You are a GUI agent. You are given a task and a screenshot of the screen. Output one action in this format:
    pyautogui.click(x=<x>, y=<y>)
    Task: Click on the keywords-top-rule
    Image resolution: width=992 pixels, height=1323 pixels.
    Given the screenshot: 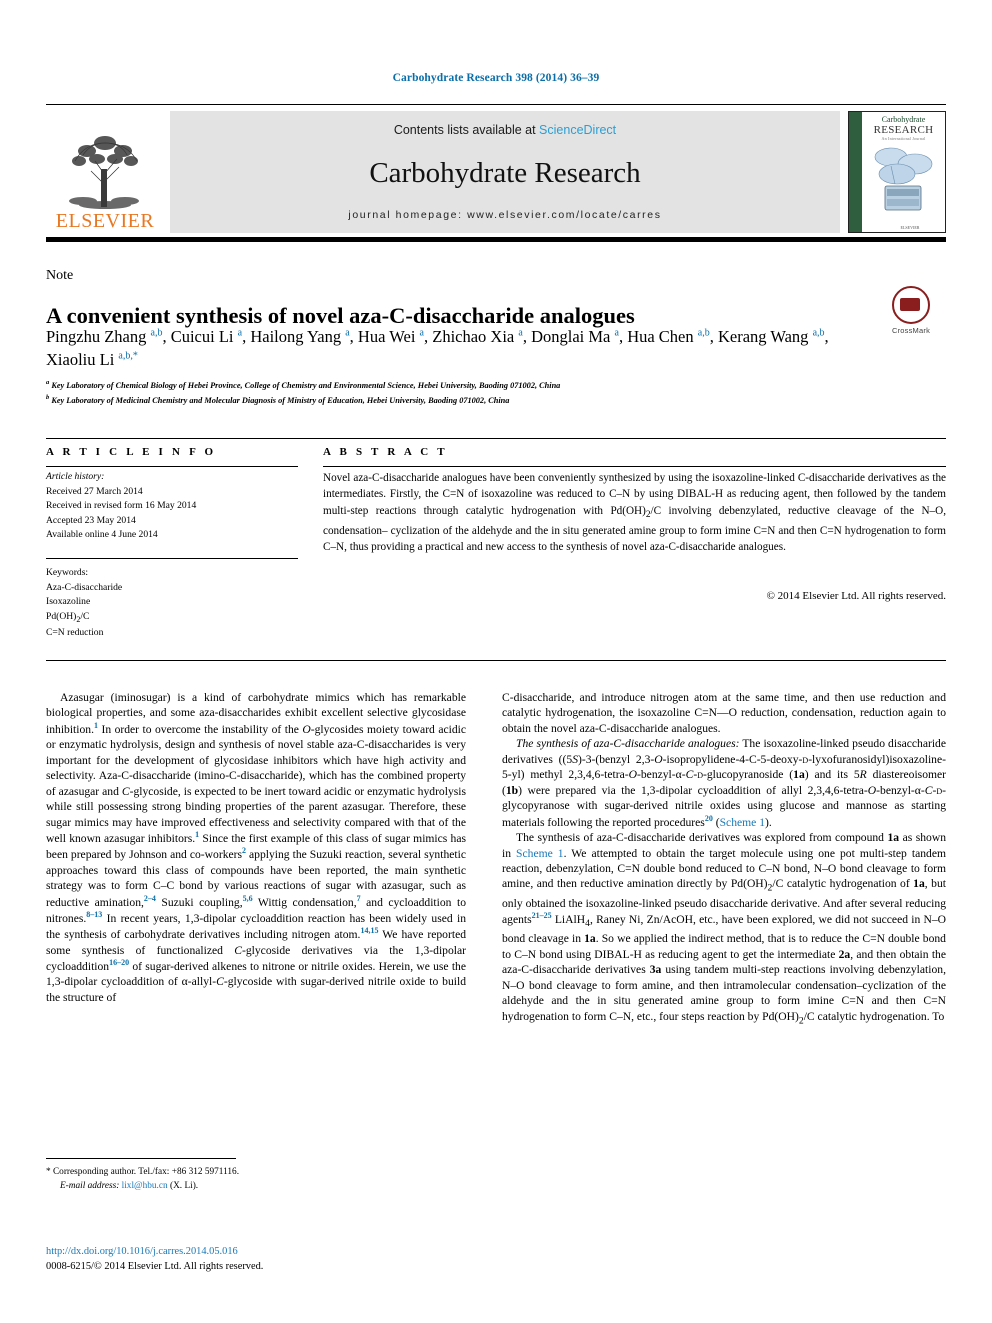 What is the action you would take?
    pyautogui.click(x=172, y=558)
    